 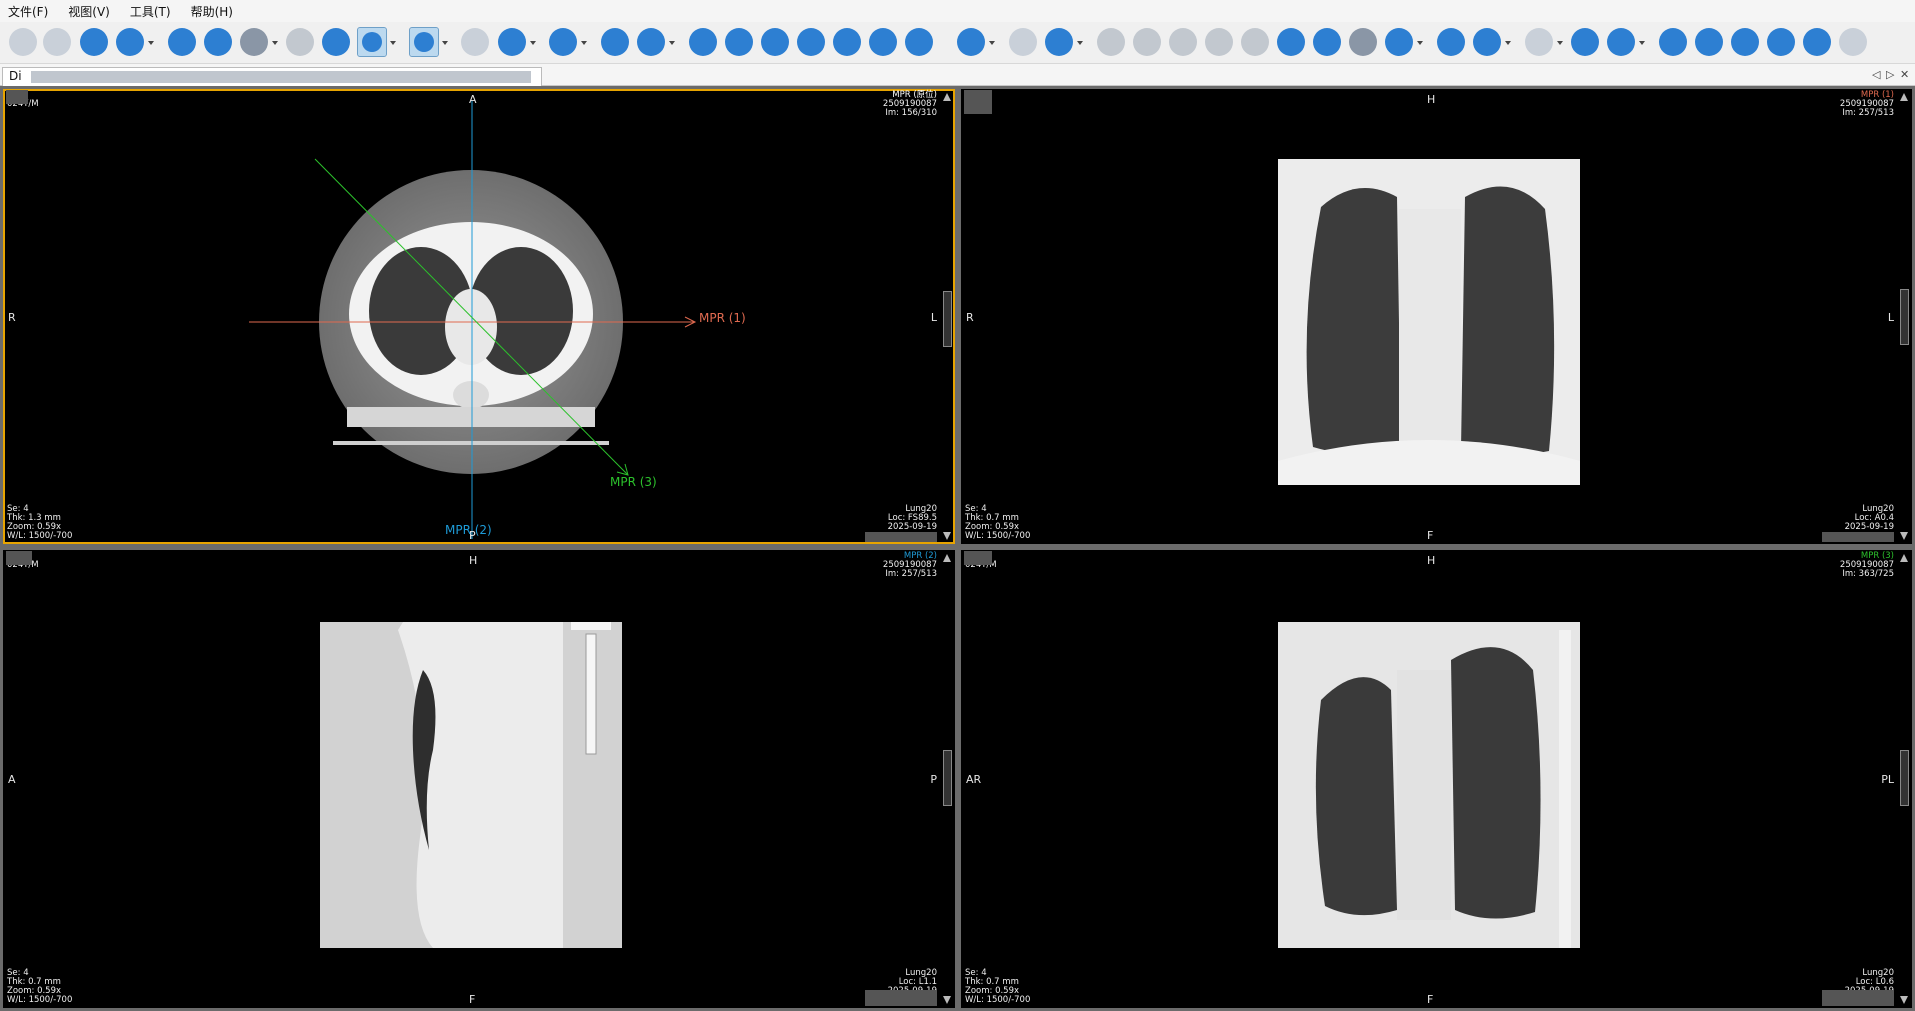 What do you see at coordinates (1080, 43) in the screenshot?
I see `print-dropdown-icon` at bounding box center [1080, 43].